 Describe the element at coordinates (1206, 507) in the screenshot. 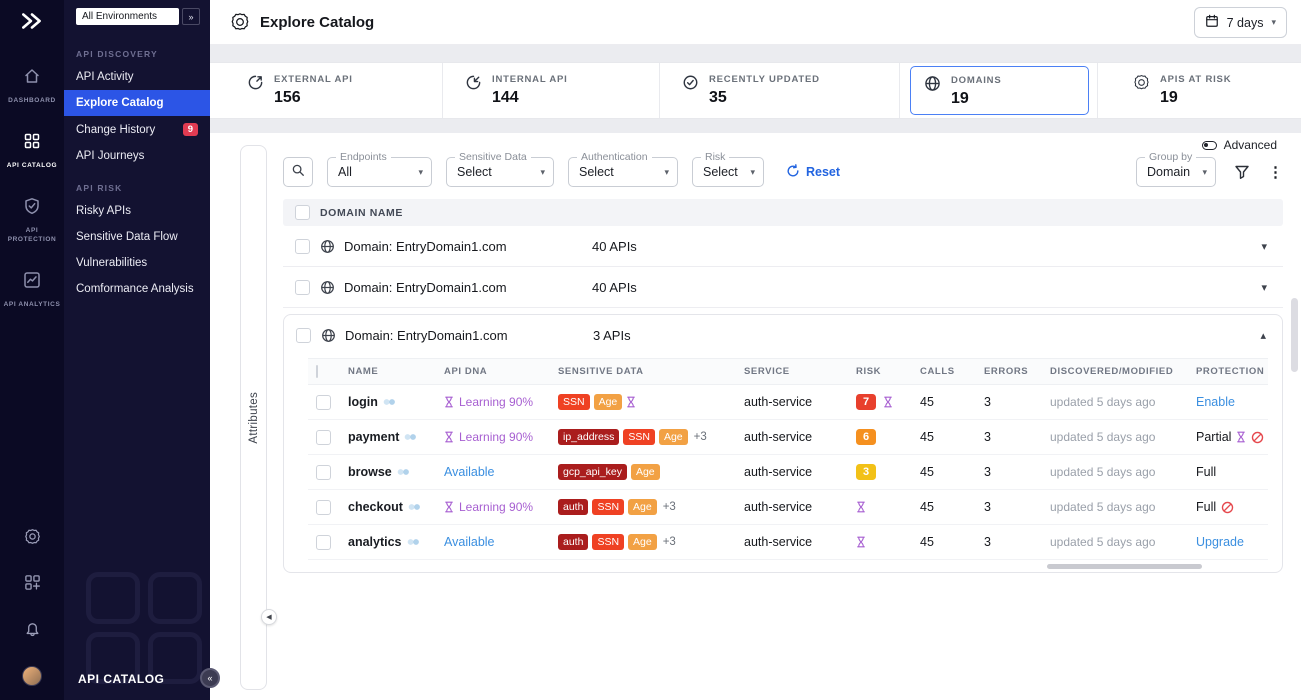

I see `protection-status: Full` at that location.